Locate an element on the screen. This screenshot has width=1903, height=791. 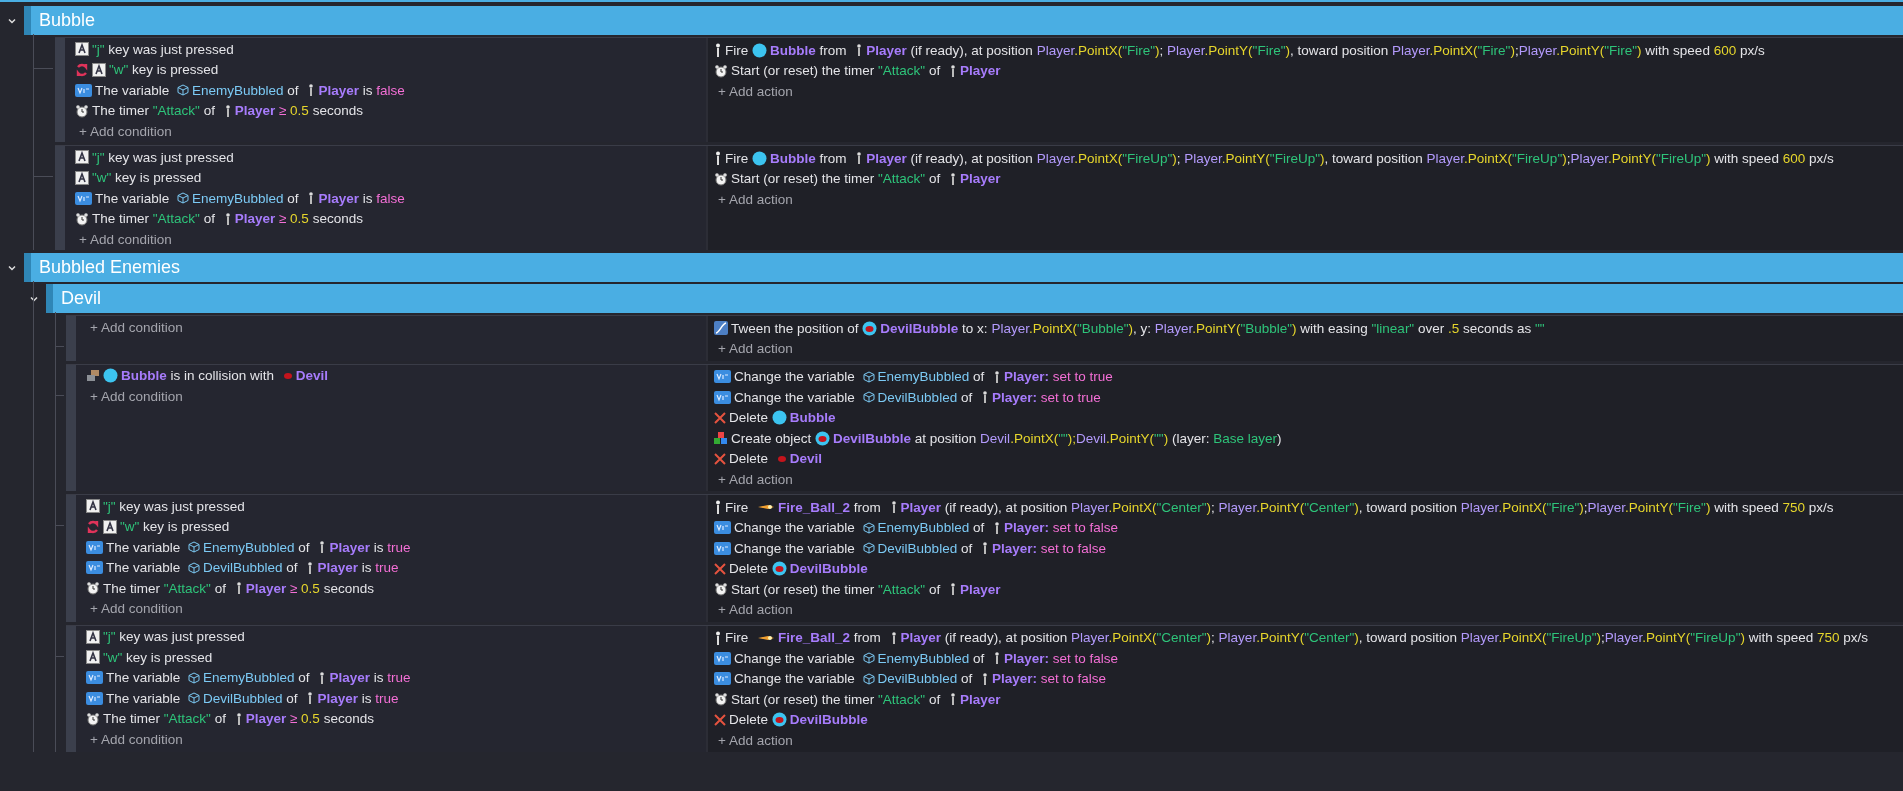
crates-icon is located at coordinates (93, 375).